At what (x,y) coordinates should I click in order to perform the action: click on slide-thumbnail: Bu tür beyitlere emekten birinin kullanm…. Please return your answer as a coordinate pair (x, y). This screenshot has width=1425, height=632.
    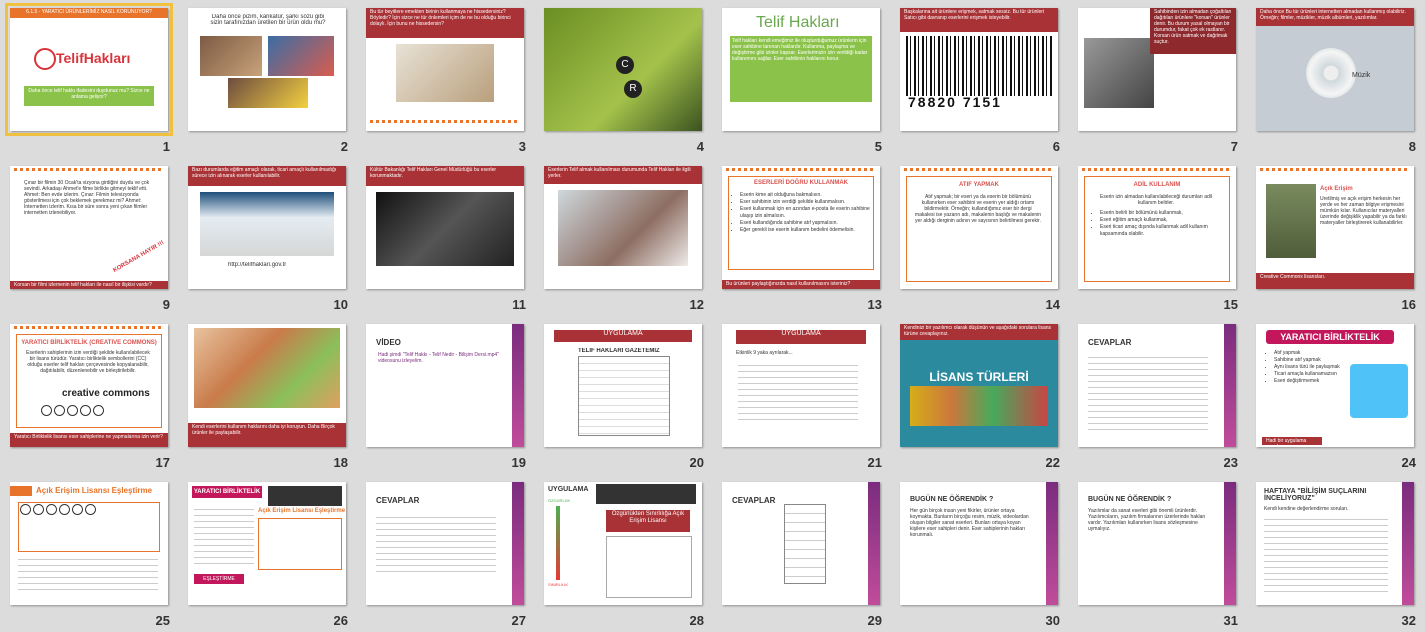
    Looking at the image, I should click on (445, 79).